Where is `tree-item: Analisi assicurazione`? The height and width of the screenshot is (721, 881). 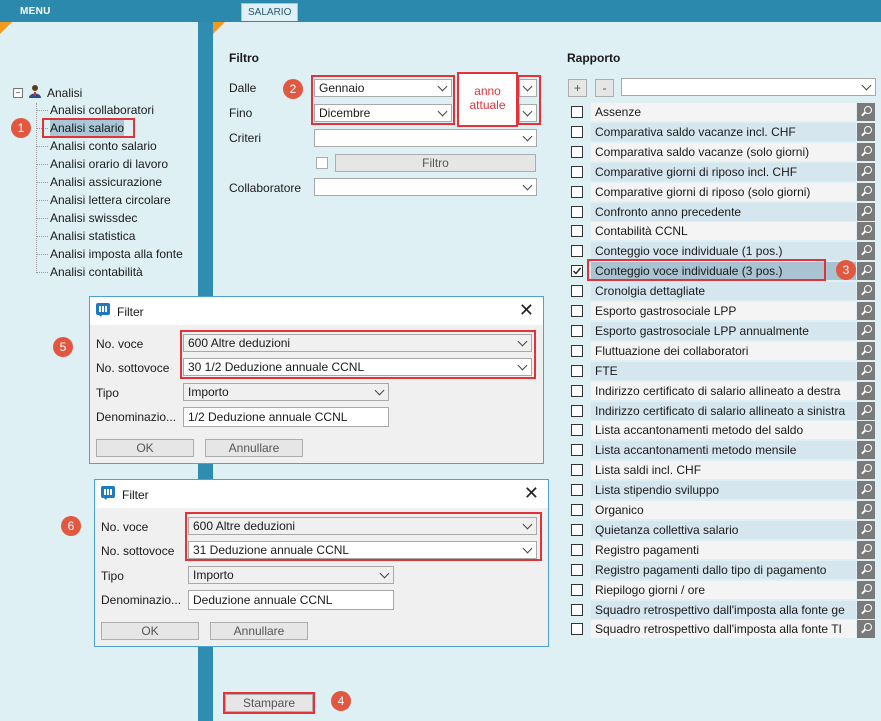
tree-item: Analisi assicurazione is located at coordinates (106, 182).